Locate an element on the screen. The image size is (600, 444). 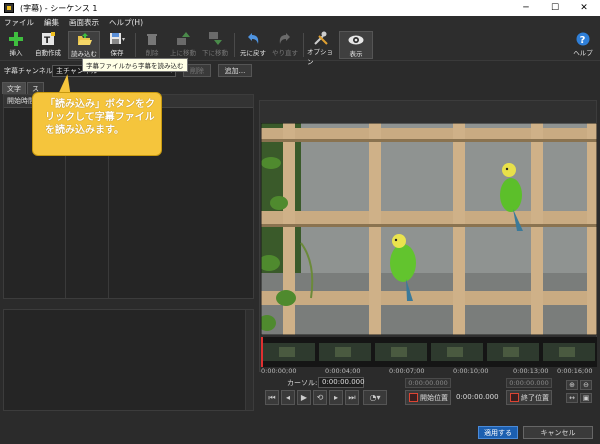
tick-label: 0:00:07;00 is located at coordinates (407, 371).